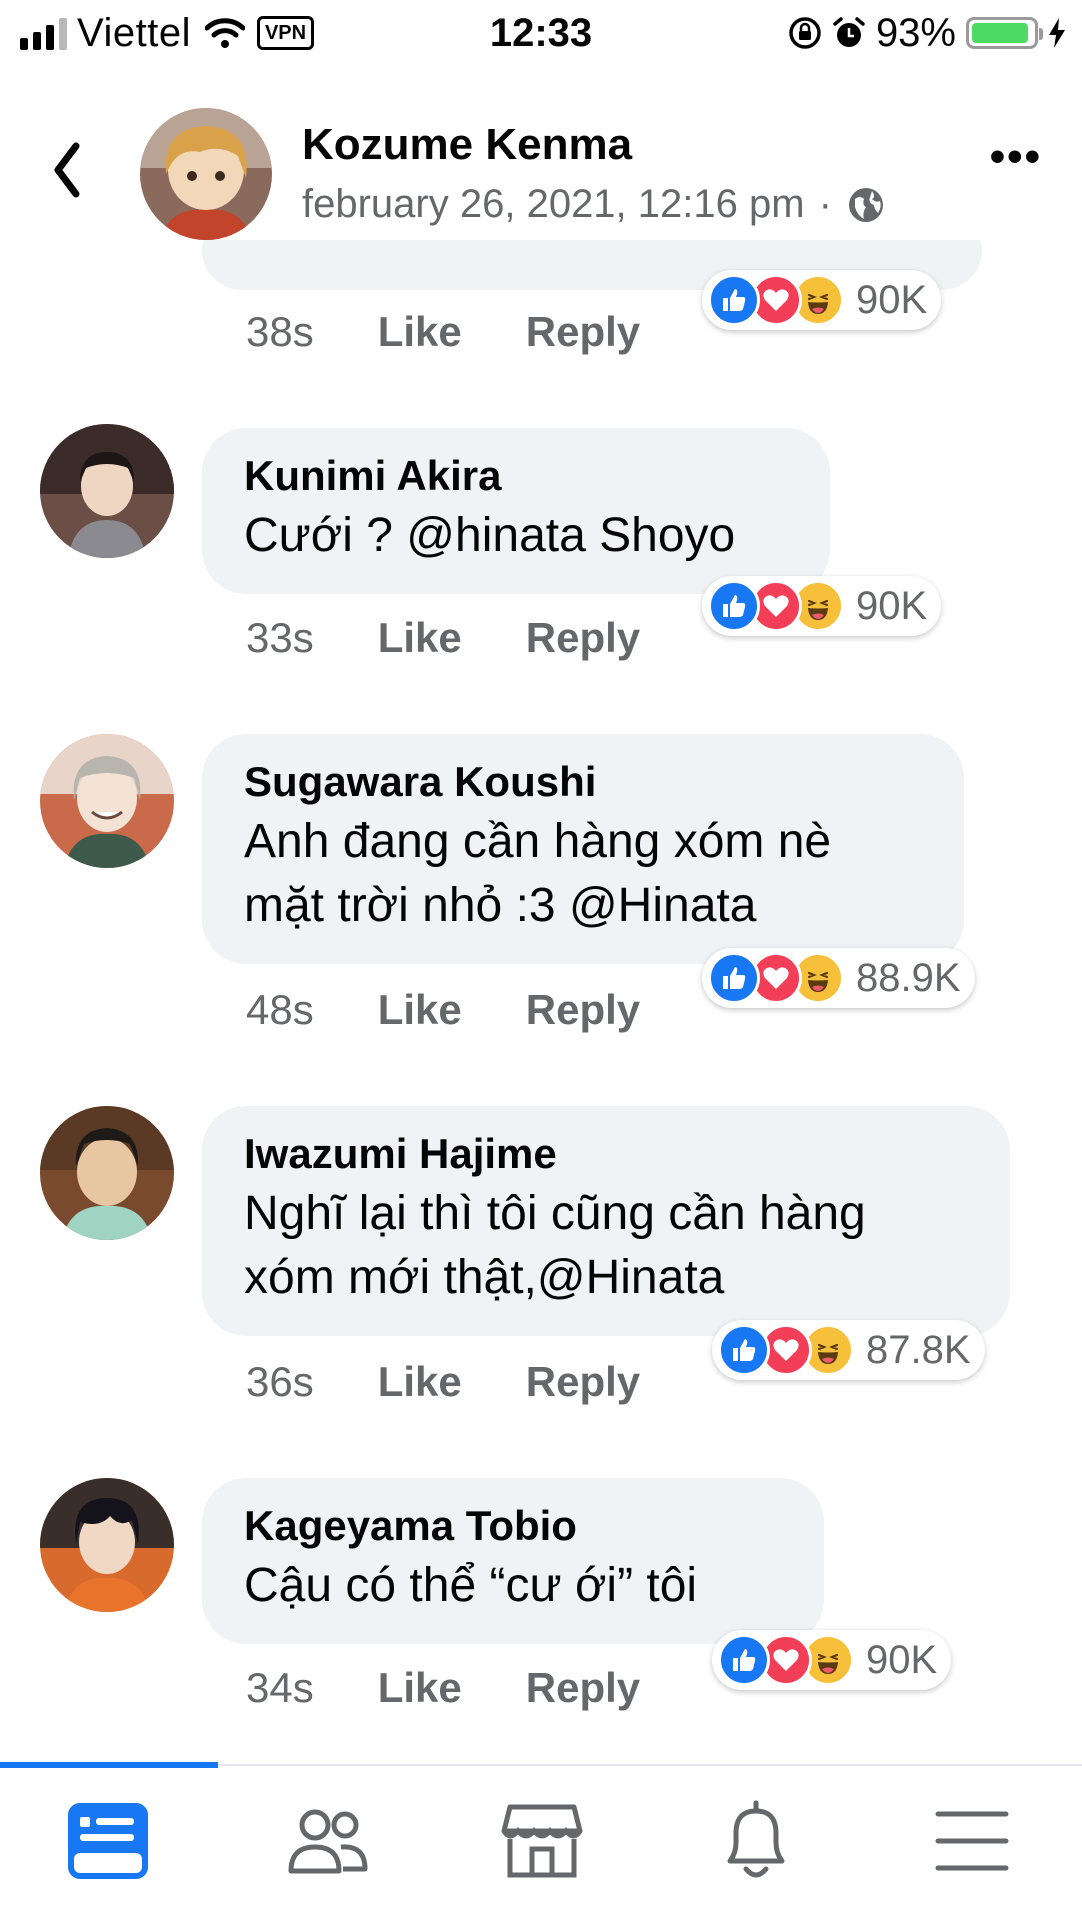 The height and width of the screenshot is (1922, 1082). What do you see at coordinates (918, 1349) in the screenshot?
I see `reaction-count: 87.8K` at bounding box center [918, 1349].